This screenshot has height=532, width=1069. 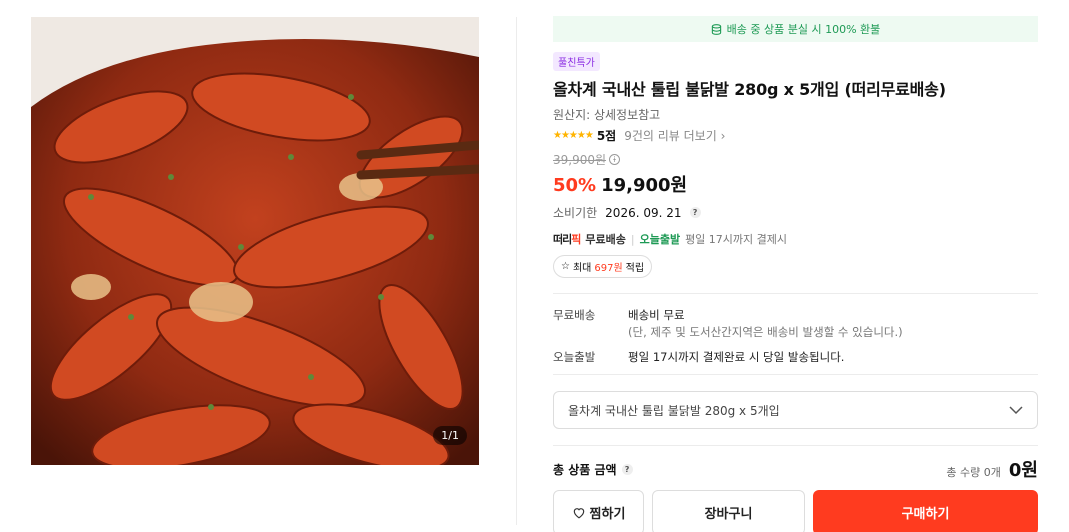 What do you see at coordinates (795, 184) in the screenshot?
I see `price-row: 50% 19,900원` at bounding box center [795, 184].